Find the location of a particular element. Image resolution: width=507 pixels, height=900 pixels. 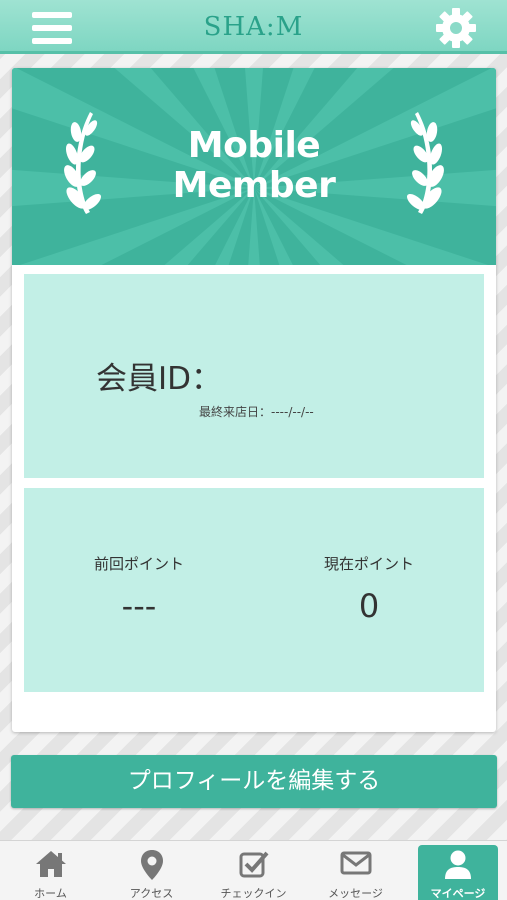

tab-home-label: ホーム is located at coordinates (50, 893).